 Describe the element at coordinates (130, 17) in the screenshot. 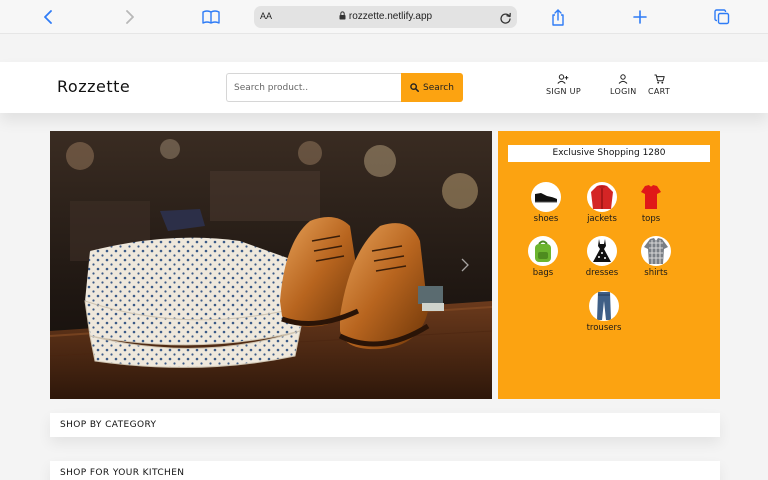

I see `forward-icon` at that location.